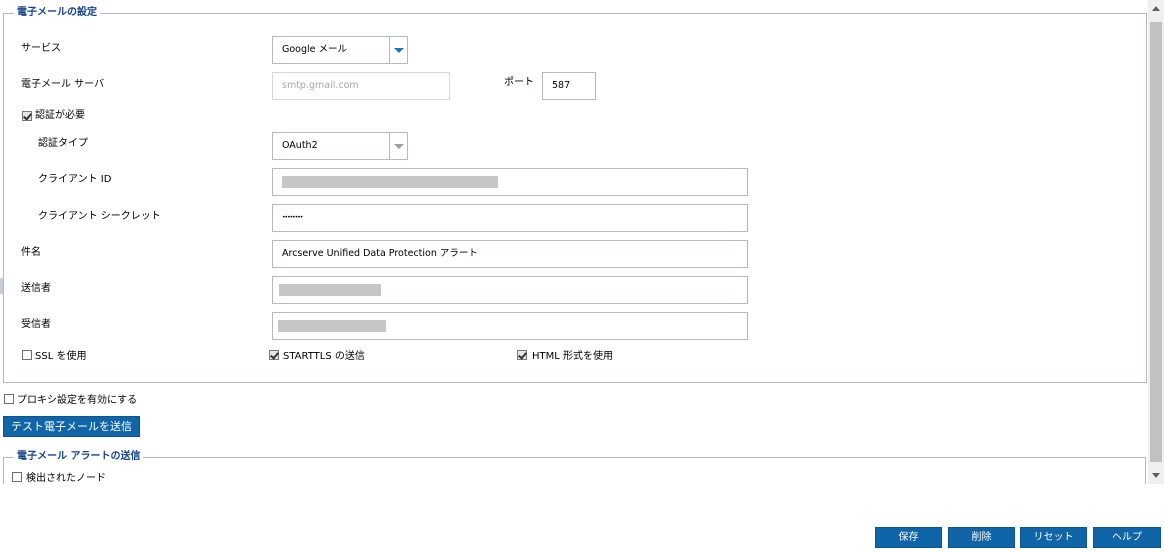  I want to click on service-combo: Google メール, so click(340, 50).